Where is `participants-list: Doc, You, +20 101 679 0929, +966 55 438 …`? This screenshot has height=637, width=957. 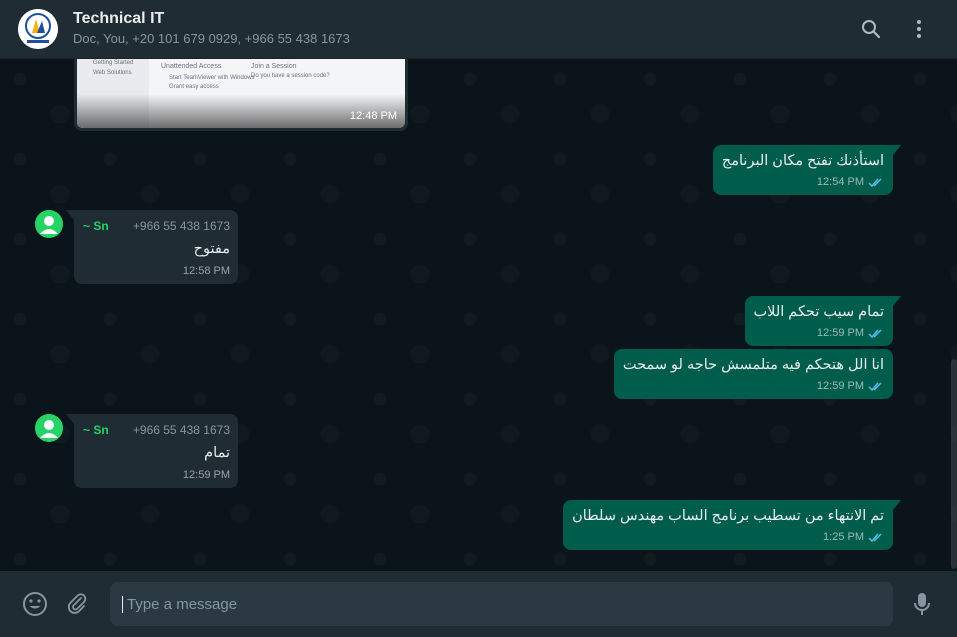 participants-list: Doc, You, +20 101 679 0929, +966 55 438 … is located at coordinates (466, 39).